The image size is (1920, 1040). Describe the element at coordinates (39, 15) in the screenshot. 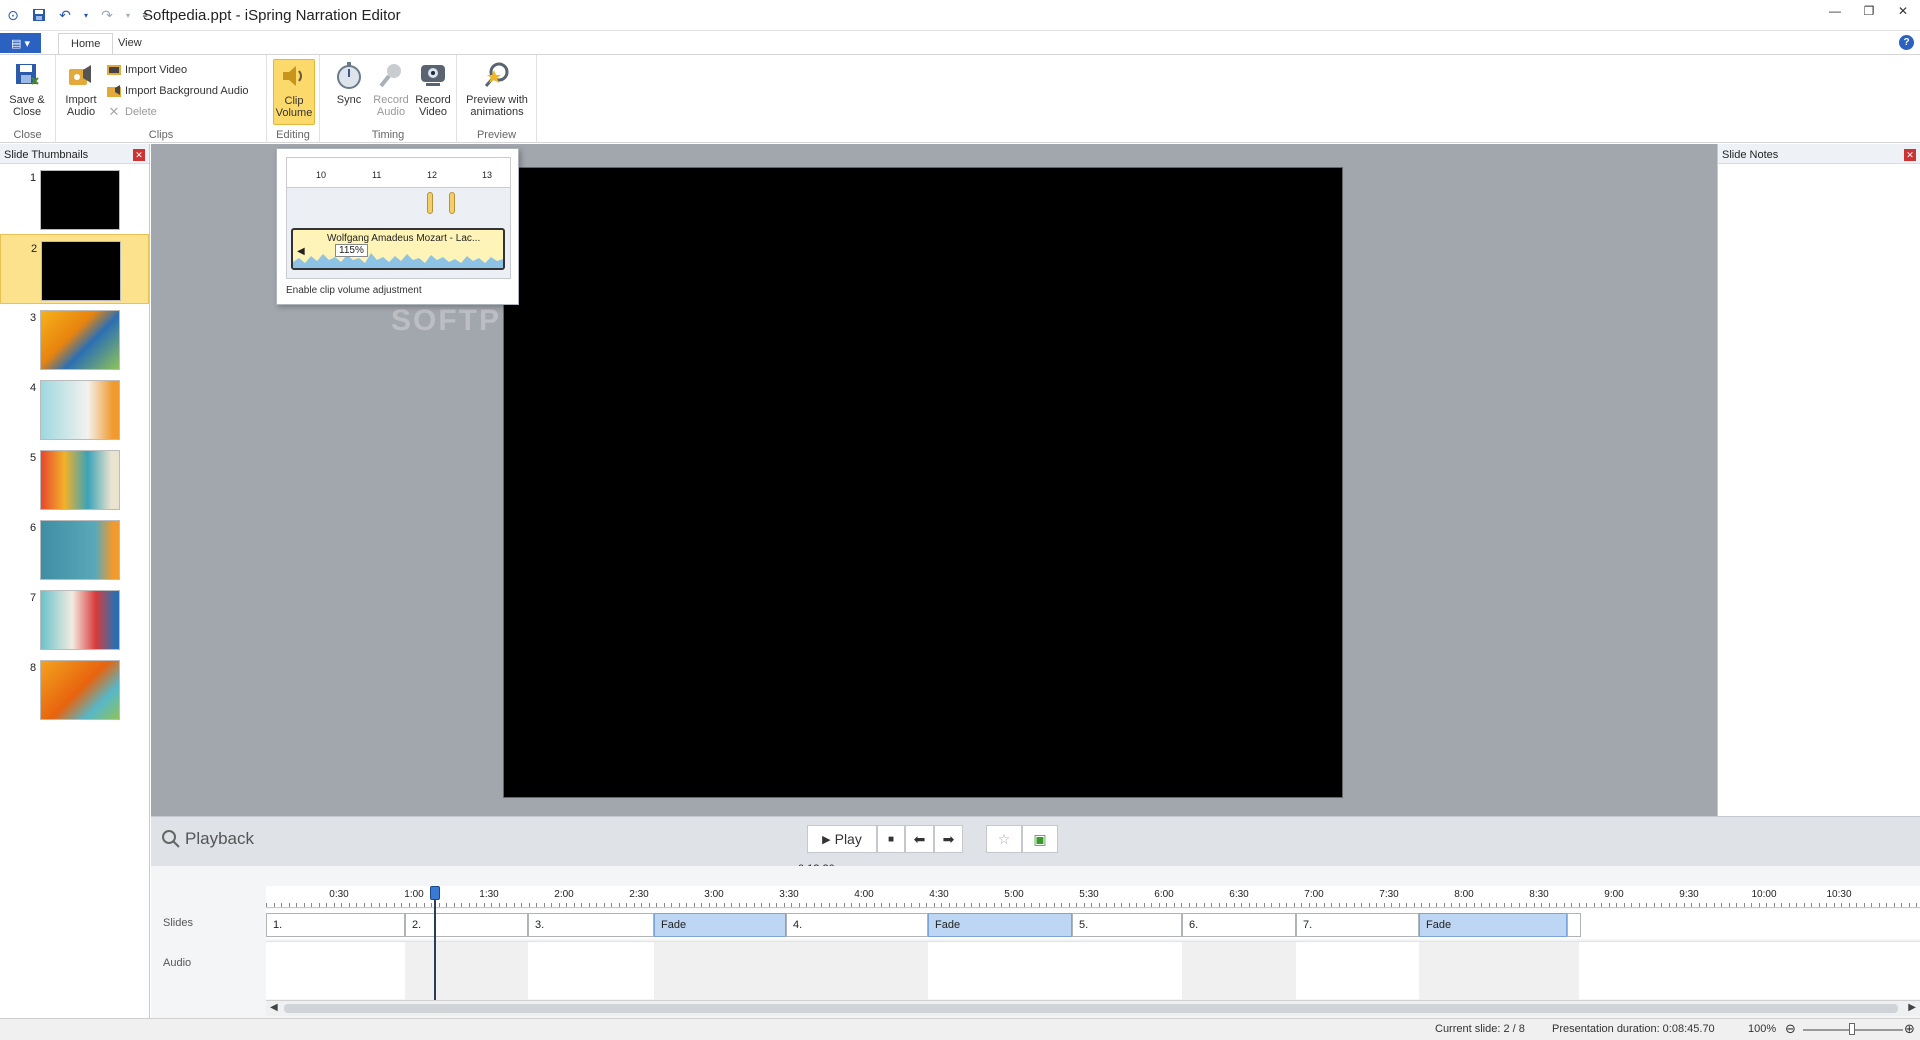

I see `save-icon` at that location.